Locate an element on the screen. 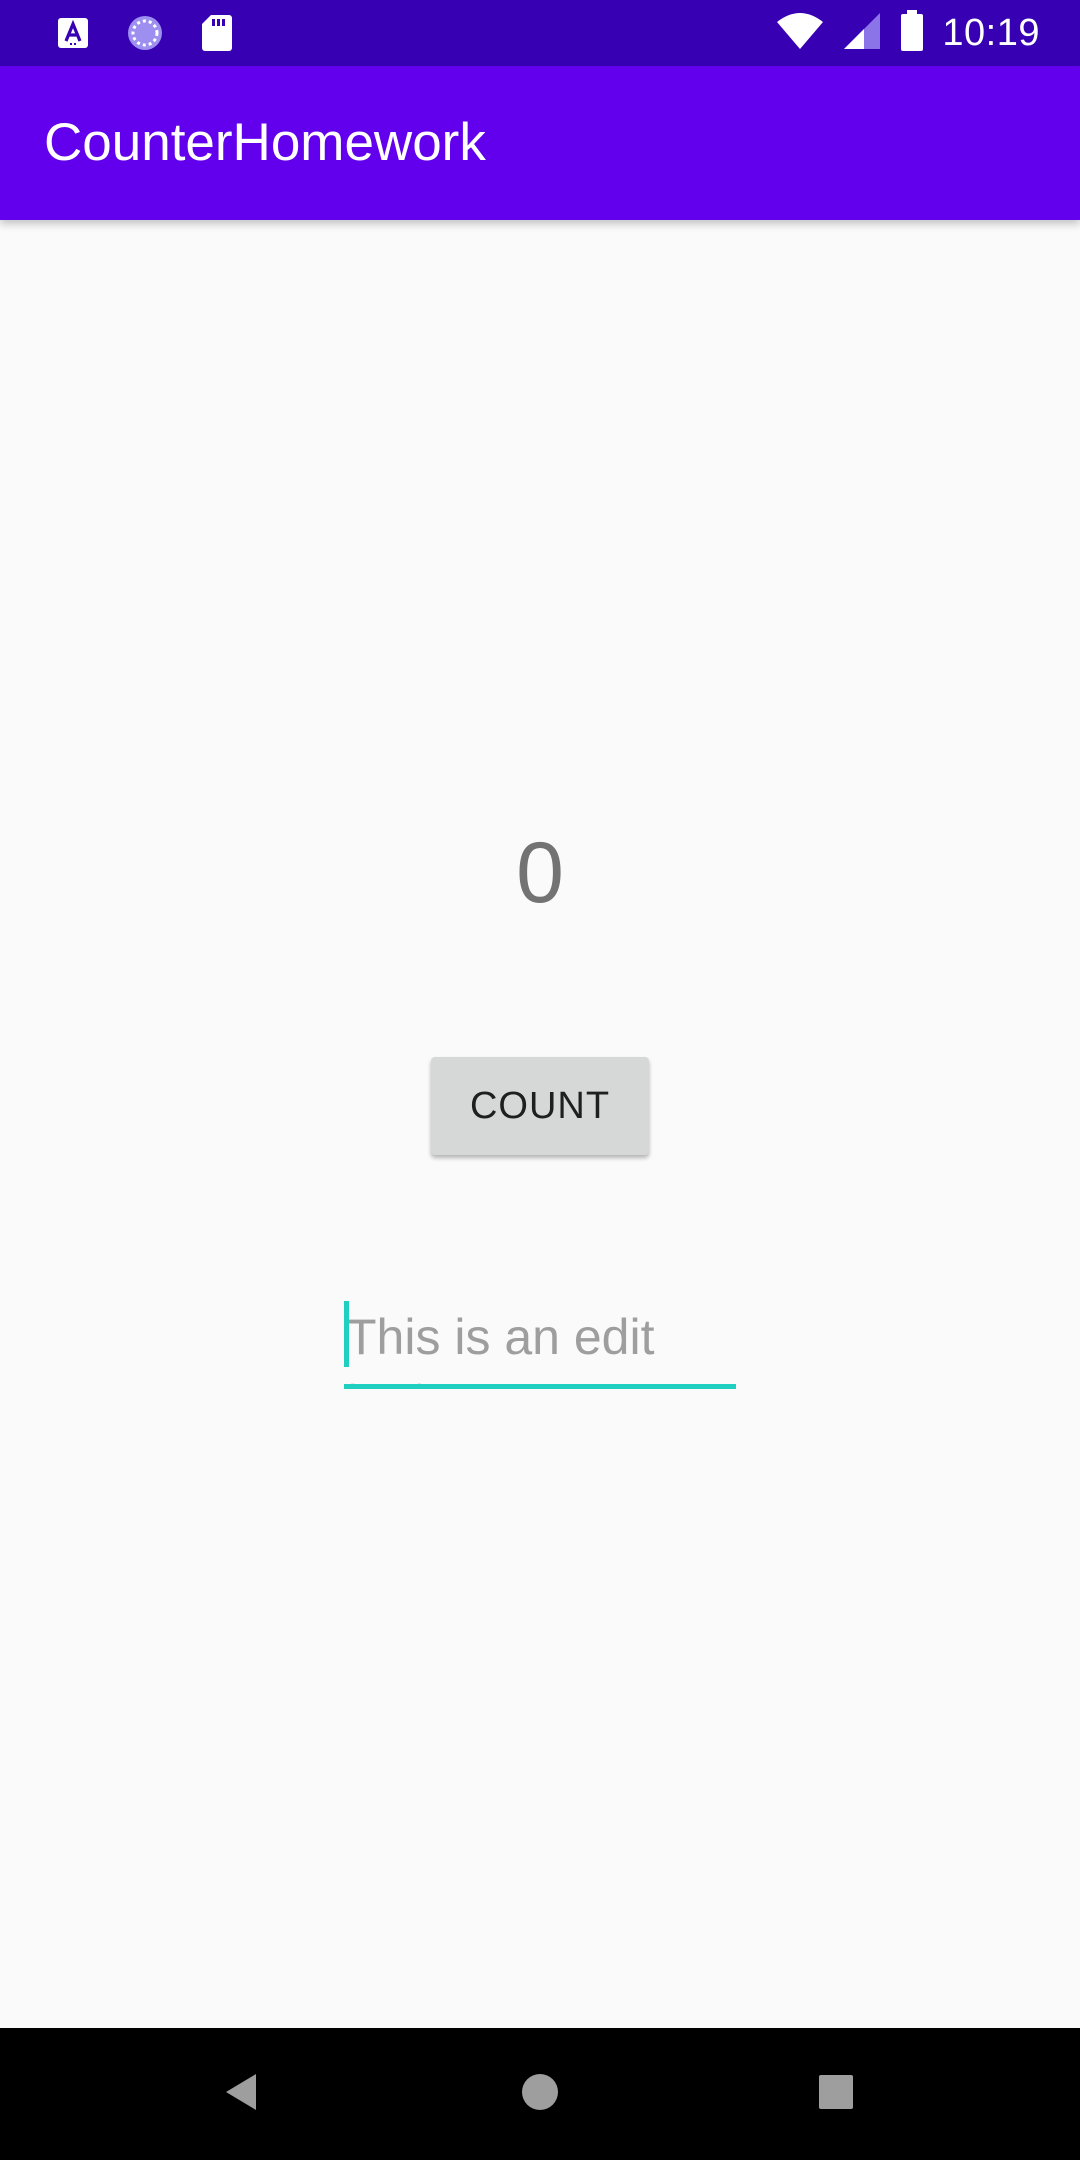 The width and height of the screenshot is (1080, 2160). recents-button is located at coordinates (836, 2094).